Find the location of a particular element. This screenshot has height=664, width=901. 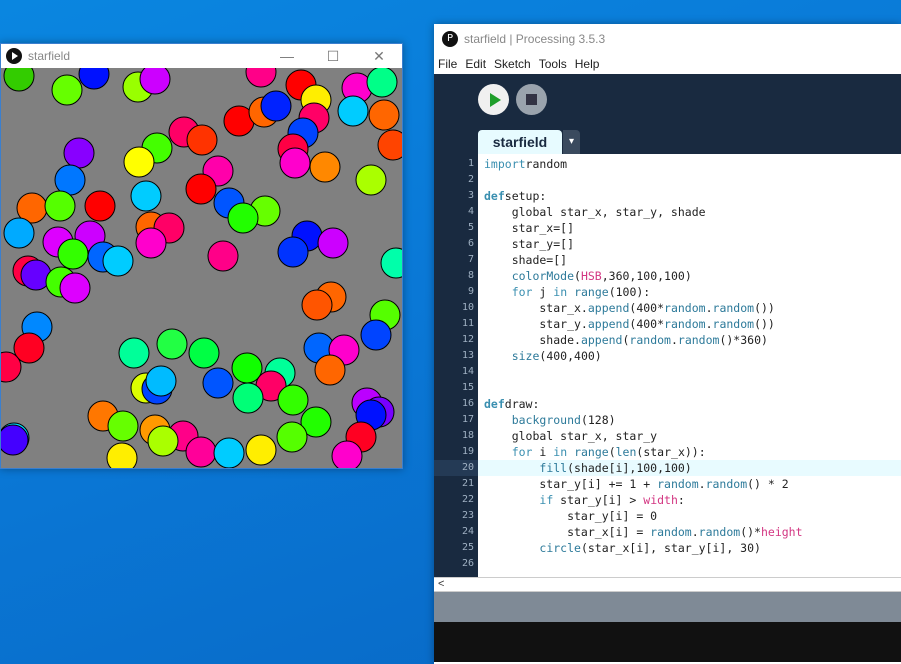

tab-menu-dropdown-icon: ▾ is located at coordinates (571, 142).